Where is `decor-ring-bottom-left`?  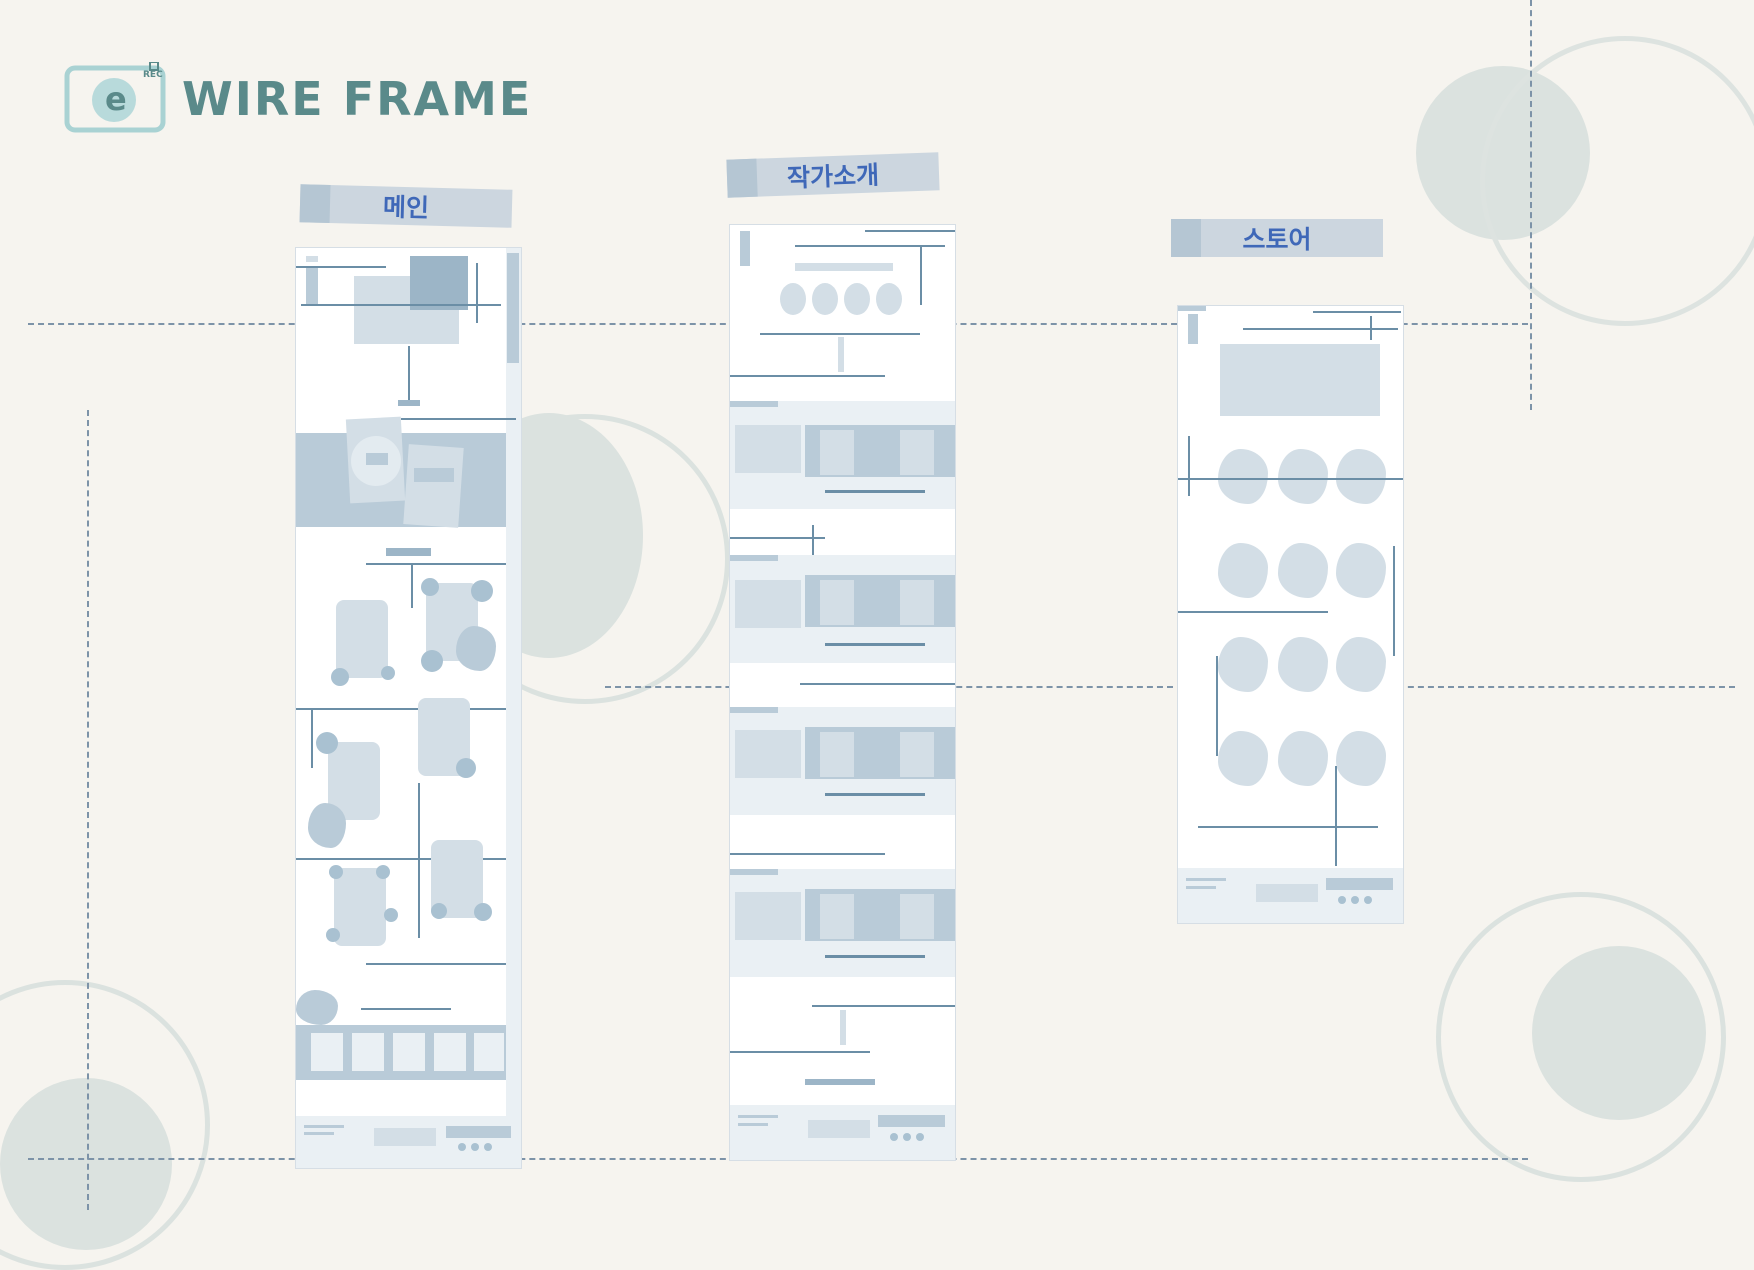 decor-ring-bottom-left is located at coordinates (105, 1125).